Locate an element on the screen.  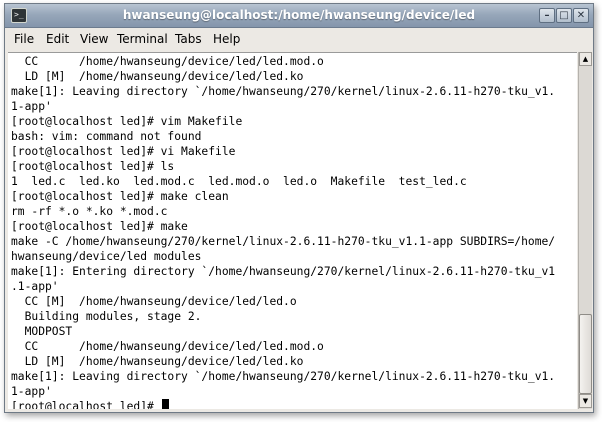
terminal-line: [root@localhost led]# vi Makefile is located at coordinates (123, 151).